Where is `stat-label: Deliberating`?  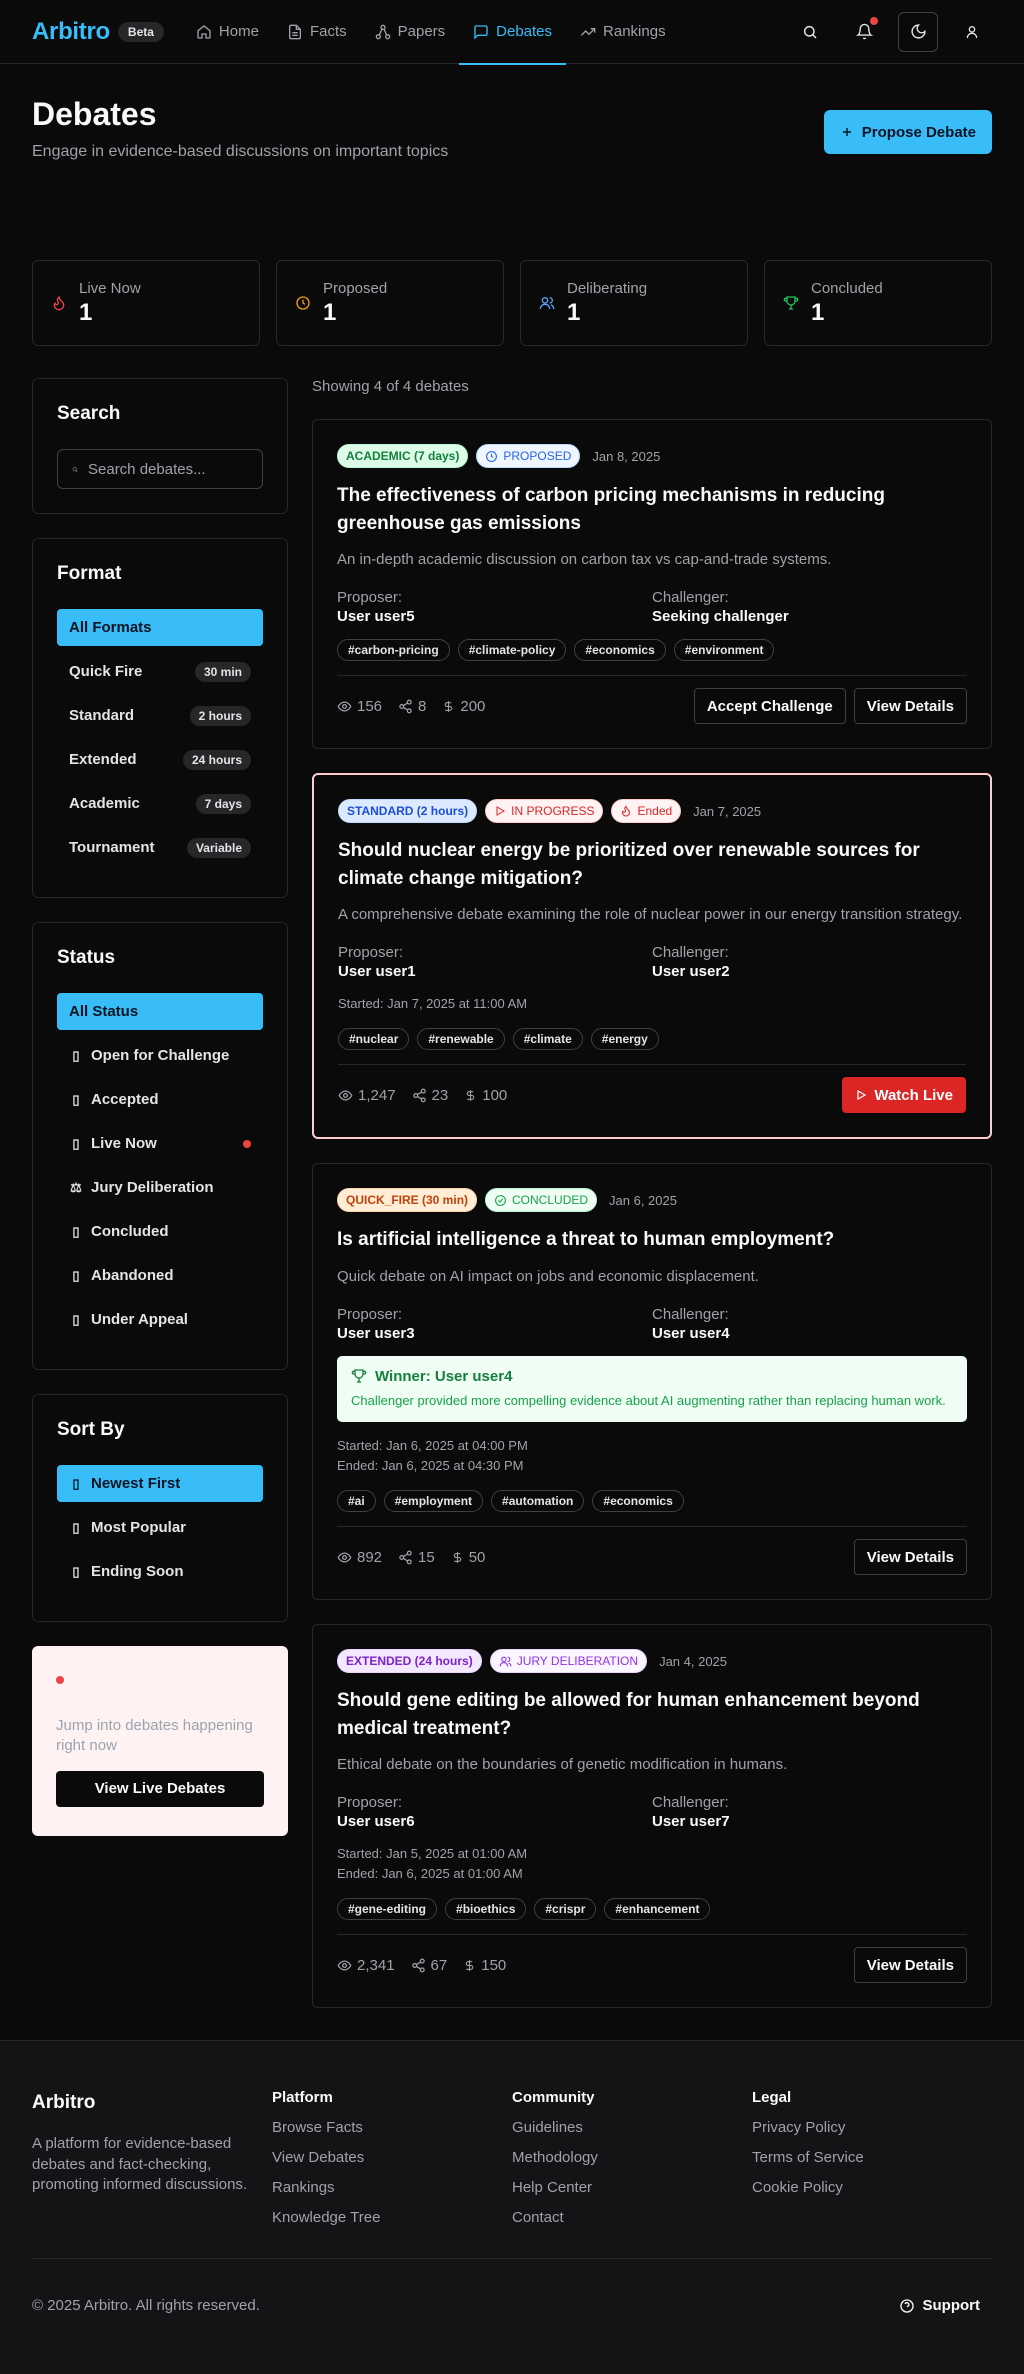 stat-label: Deliberating is located at coordinates (607, 288).